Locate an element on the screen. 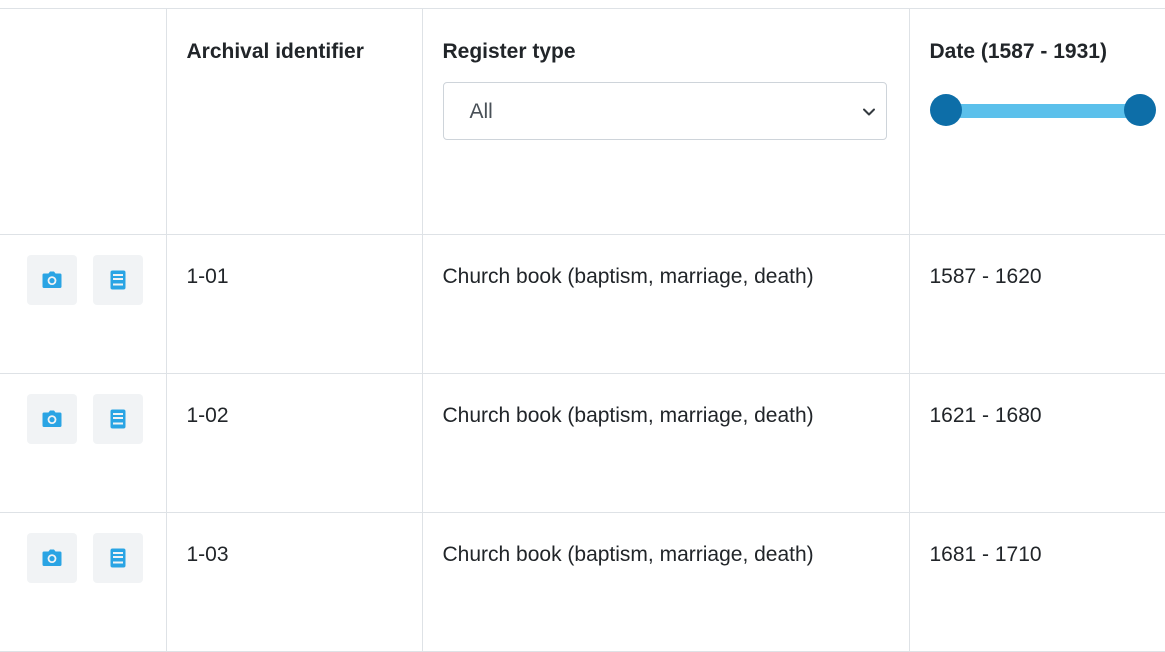 Image resolution: width=1165 pixels, height=652 pixels. date-range-max-handle is located at coordinates (1139, 110).